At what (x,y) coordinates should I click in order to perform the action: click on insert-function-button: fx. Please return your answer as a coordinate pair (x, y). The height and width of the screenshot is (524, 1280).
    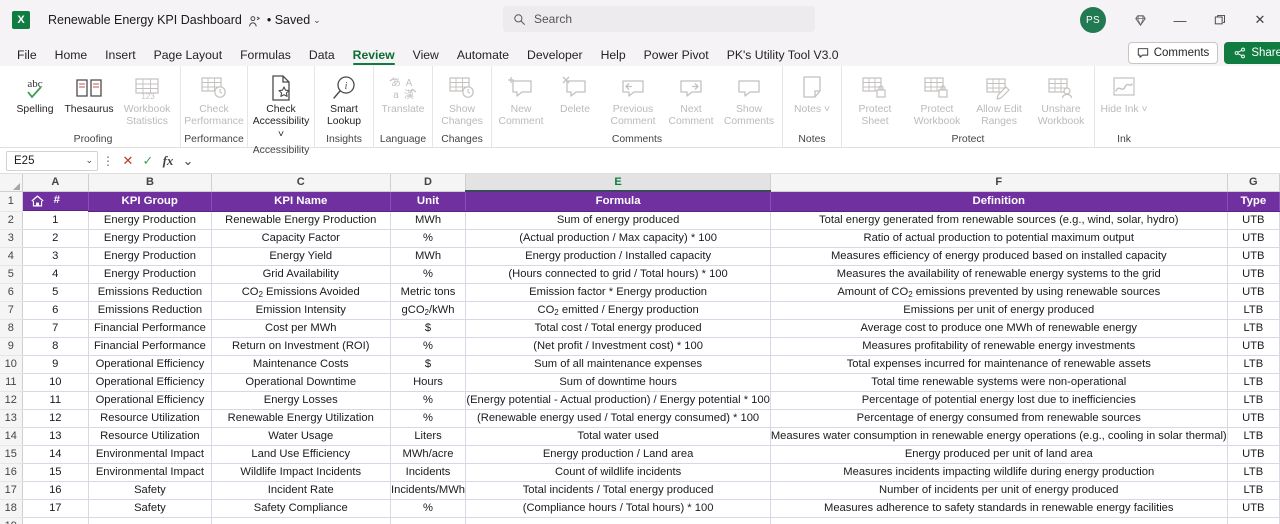
    Looking at the image, I should click on (168, 161).